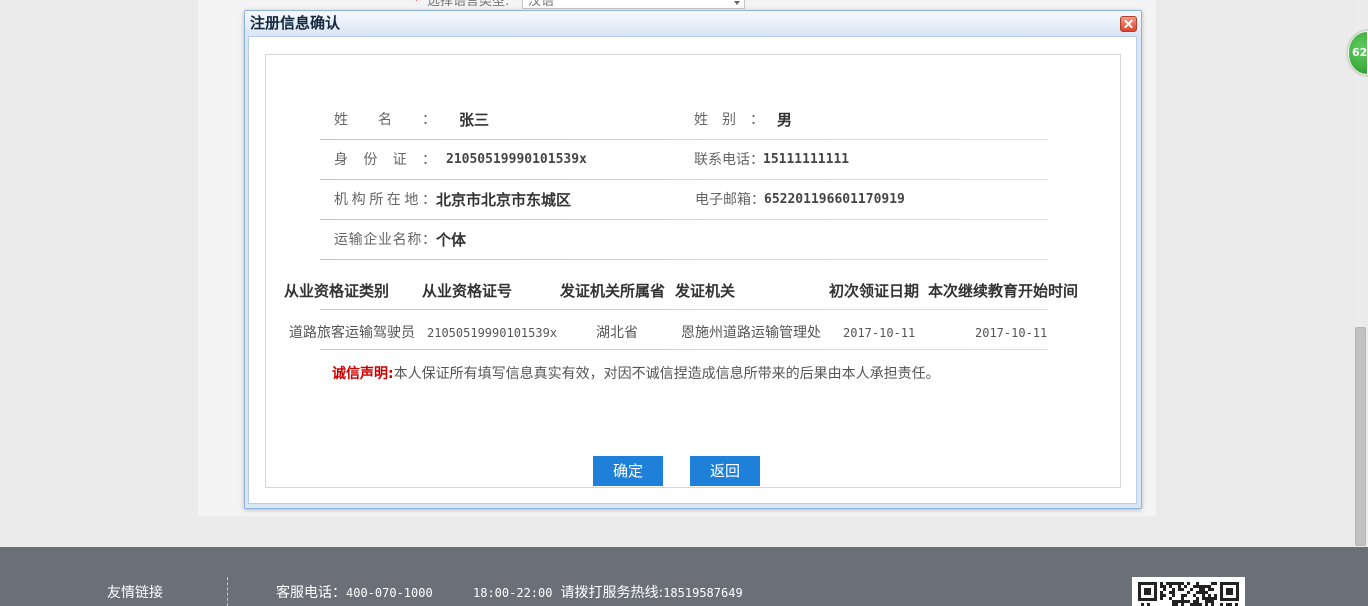 This screenshot has width=1368, height=606. What do you see at coordinates (703, 593) in the screenshot?
I see `hotline-number: 18519587649` at bounding box center [703, 593].